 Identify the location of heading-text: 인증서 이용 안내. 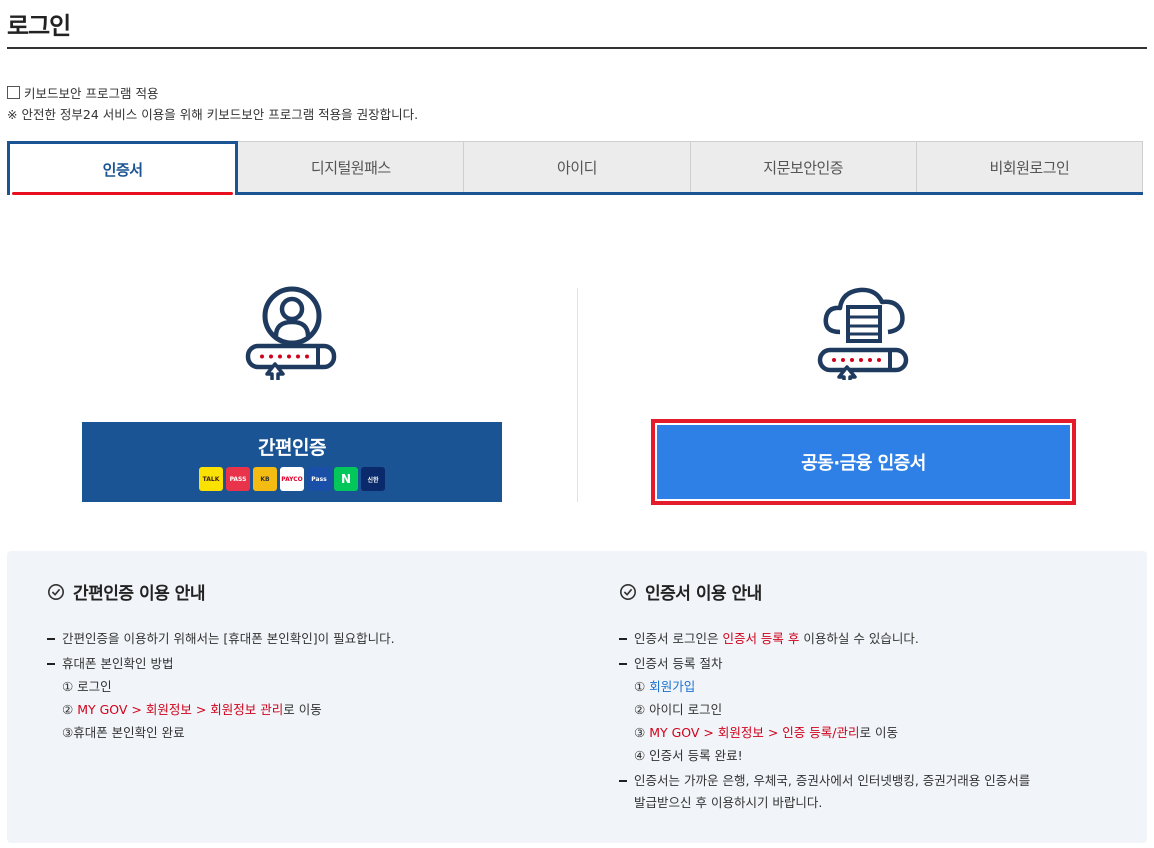
(703, 594).